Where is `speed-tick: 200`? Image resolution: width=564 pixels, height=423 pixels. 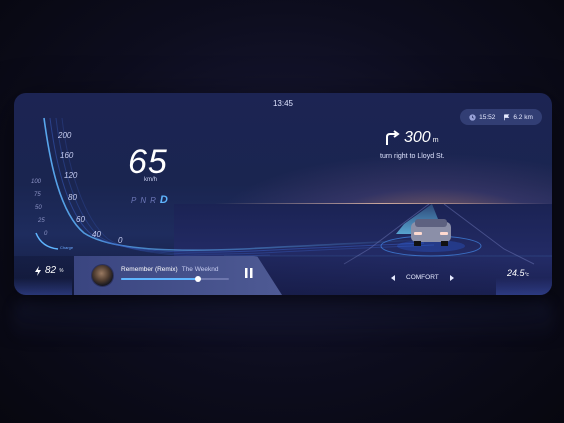
speed-tick: 200 is located at coordinates (65, 135).